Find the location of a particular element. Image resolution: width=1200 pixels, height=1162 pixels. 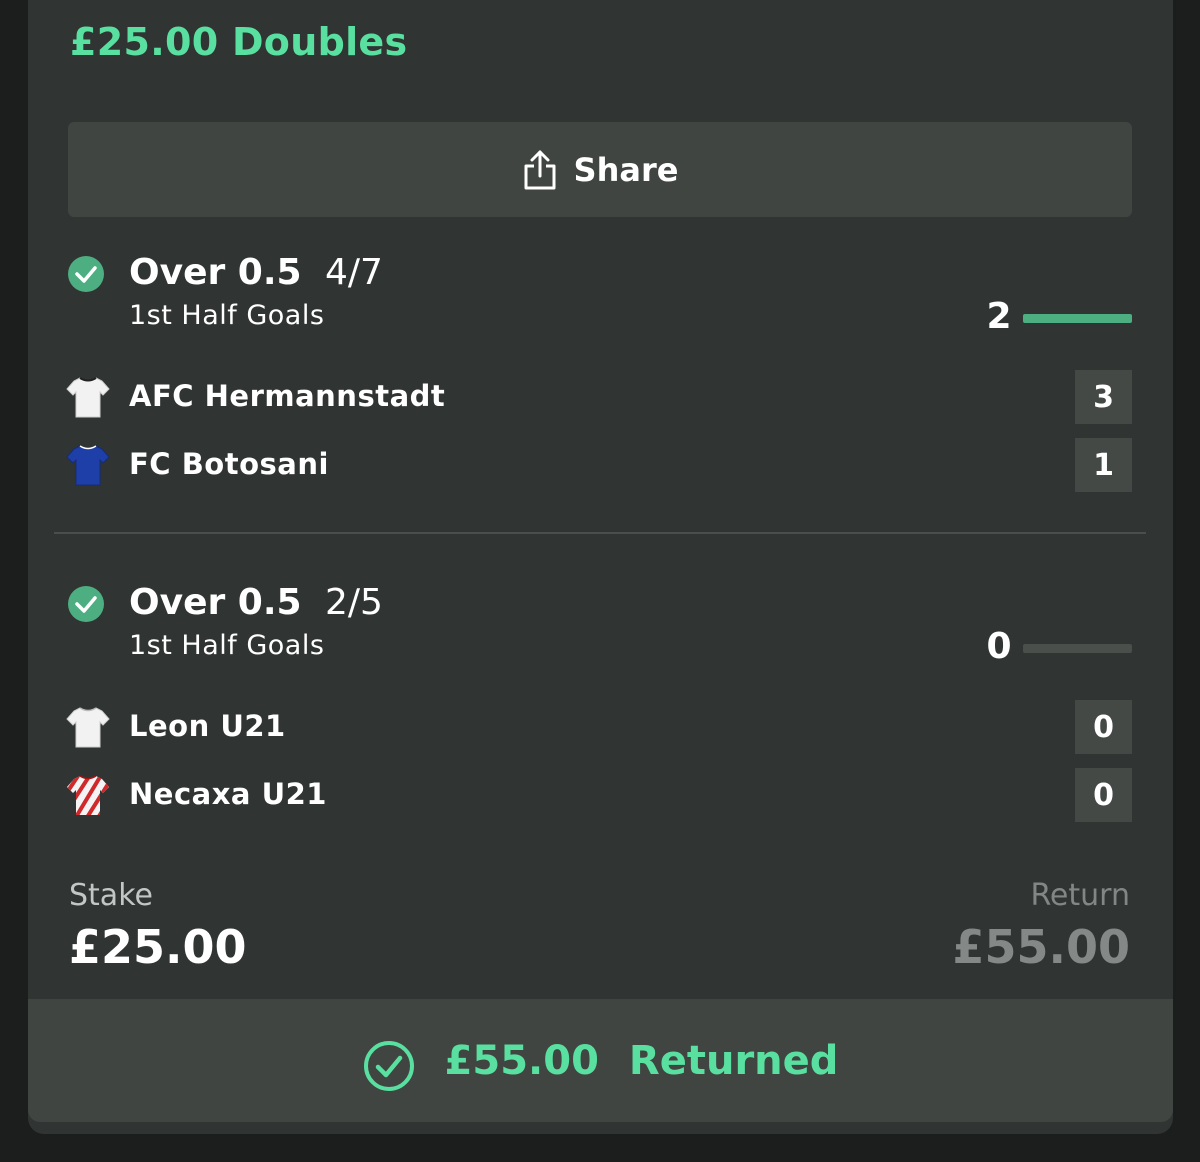

stake-label: Stake is located at coordinates (111, 895).